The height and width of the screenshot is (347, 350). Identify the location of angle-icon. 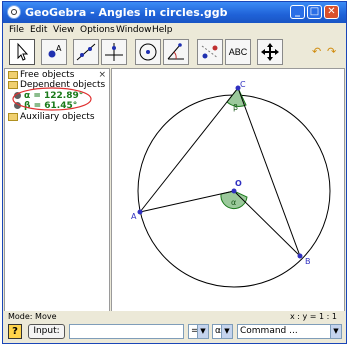
(175, 51).